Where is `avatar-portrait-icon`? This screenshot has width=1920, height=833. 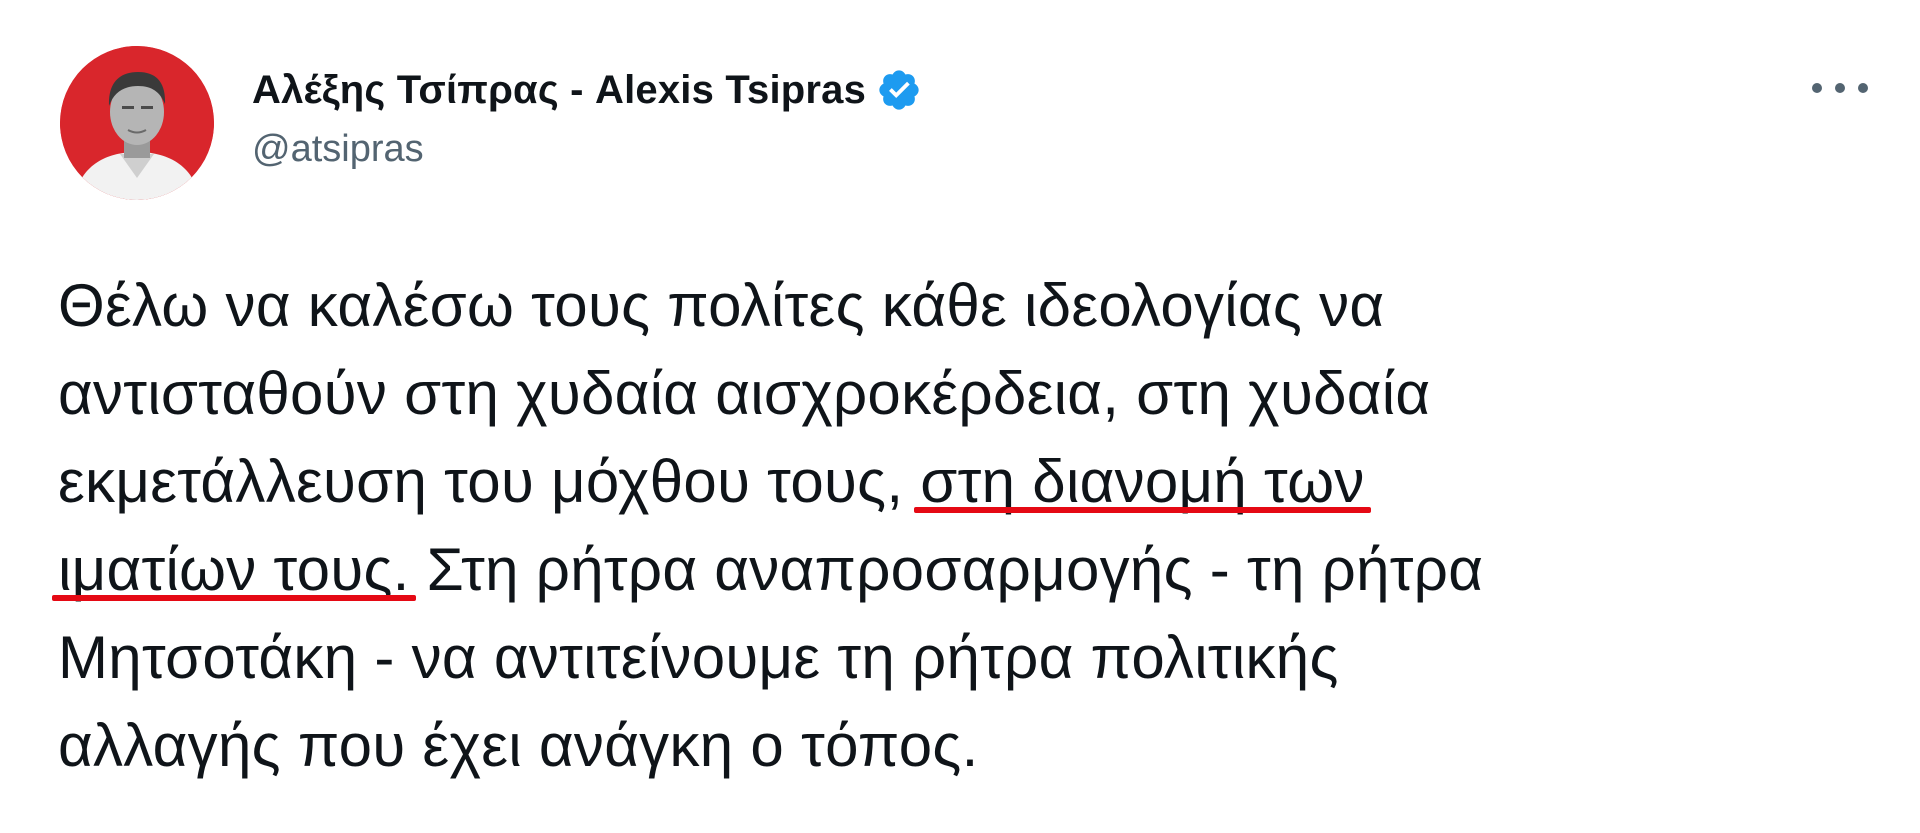 avatar-portrait-icon is located at coordinates (137, 123).